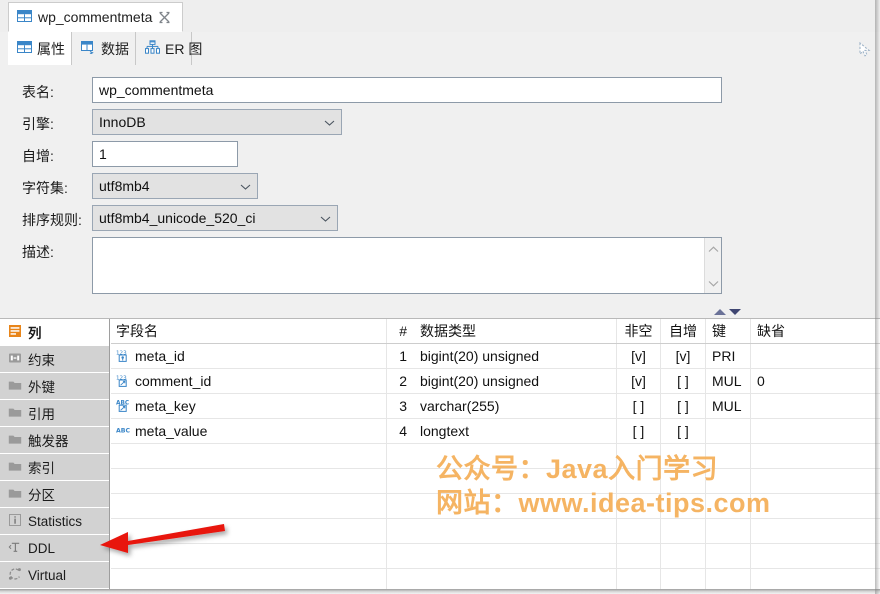  What do you see at coordinates (54, 575) in the screenshot?
I see `category-item-virtual: Virtual` at bounding box center [54, 575].